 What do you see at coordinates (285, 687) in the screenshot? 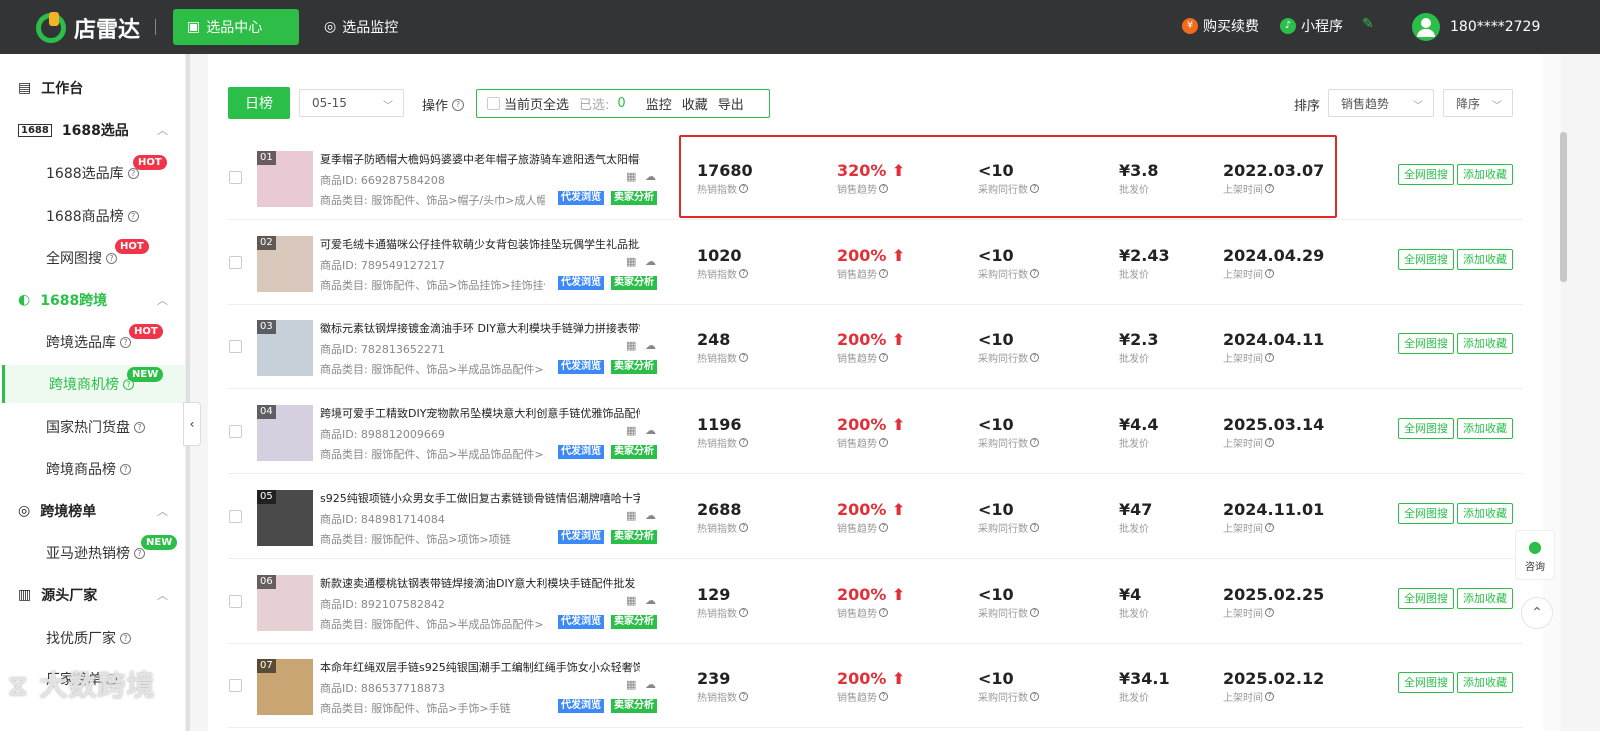
I see `product-thumbnail: 07` at bounding box center [285, 687].